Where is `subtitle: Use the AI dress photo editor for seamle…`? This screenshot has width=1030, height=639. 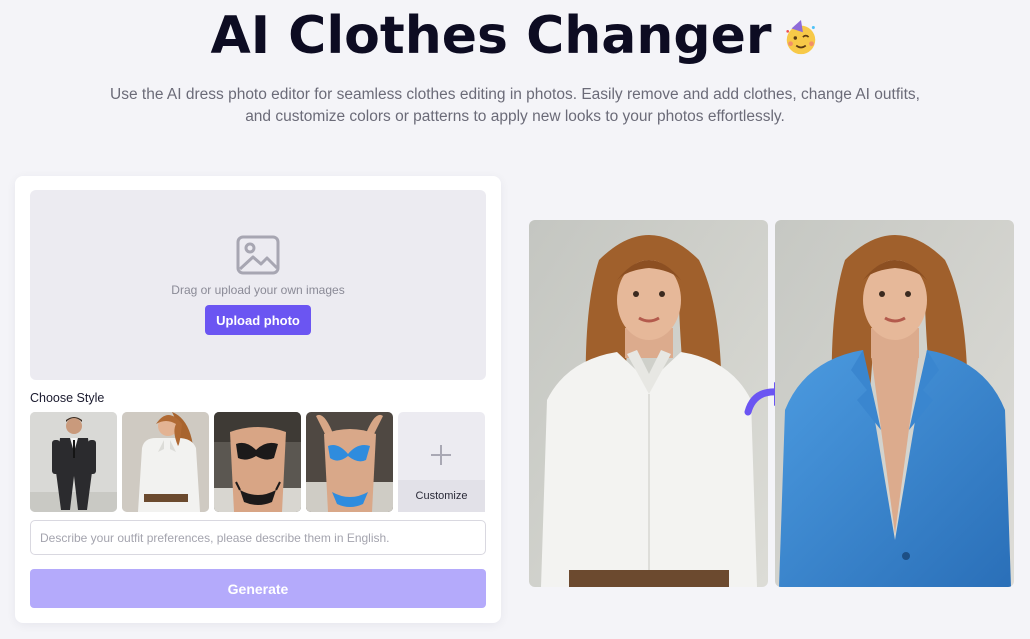 subtitle: Use the AI dress photo editor for seamle… is located at coordinates (515, 106).